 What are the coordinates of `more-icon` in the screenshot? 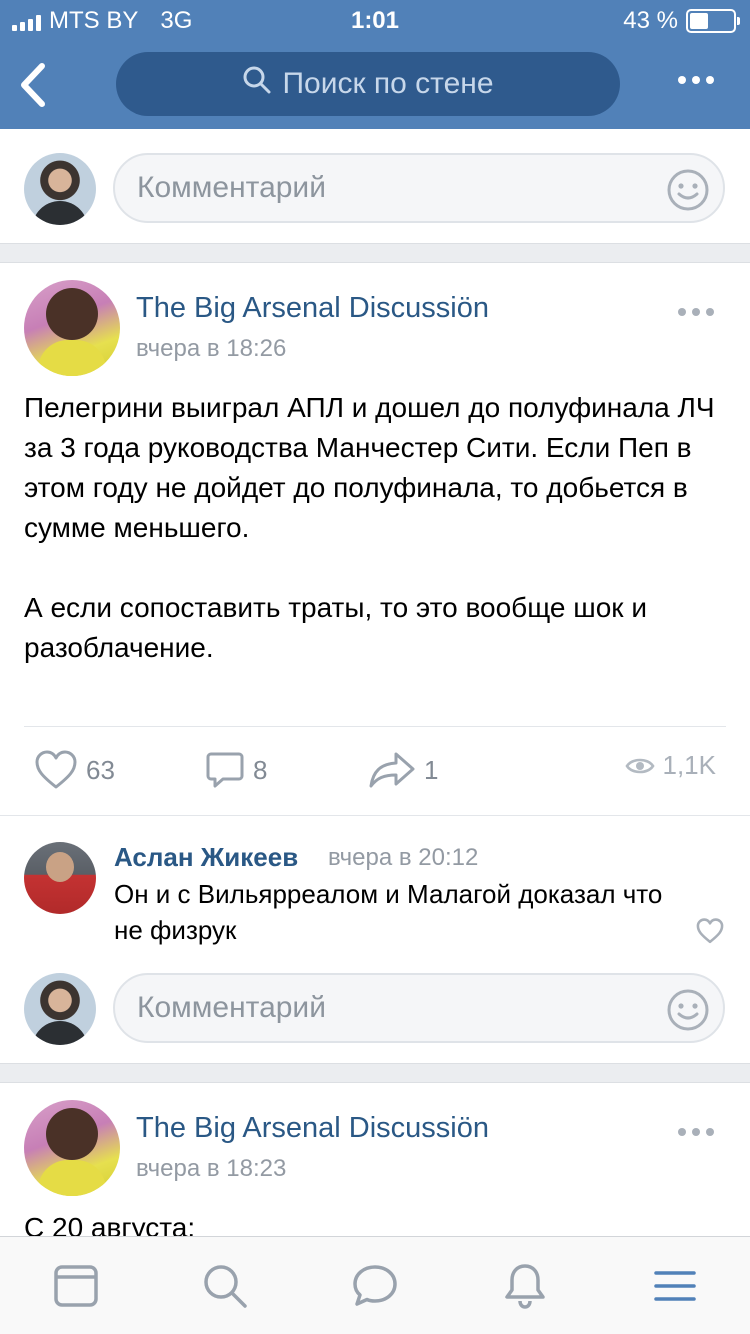 It's located at (696, 80).